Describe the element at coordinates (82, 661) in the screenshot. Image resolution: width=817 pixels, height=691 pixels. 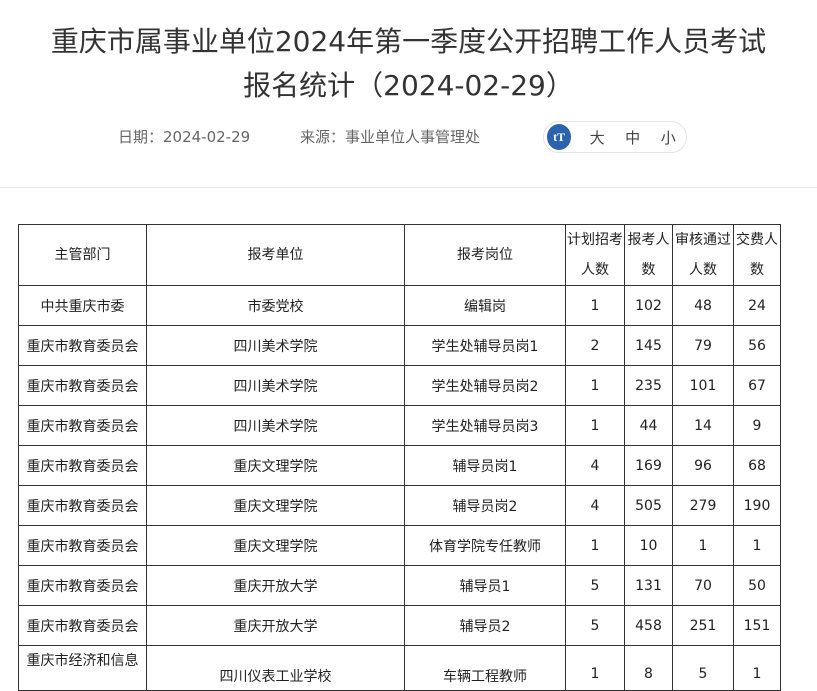
I see `cell-department-text: 重庆市经济和信息` at that location.